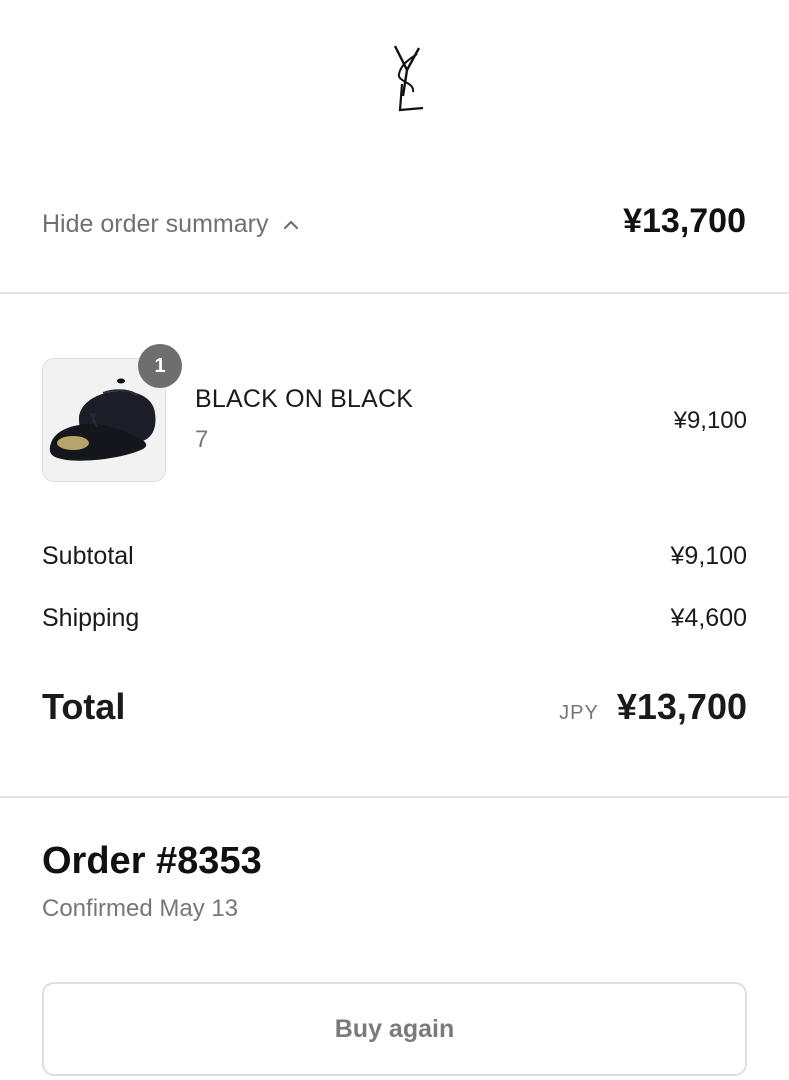  What do you see at coordinates (160, 366) in the screenshot?
I see `quantity-badge: 1` at bounding box center [160, 366].